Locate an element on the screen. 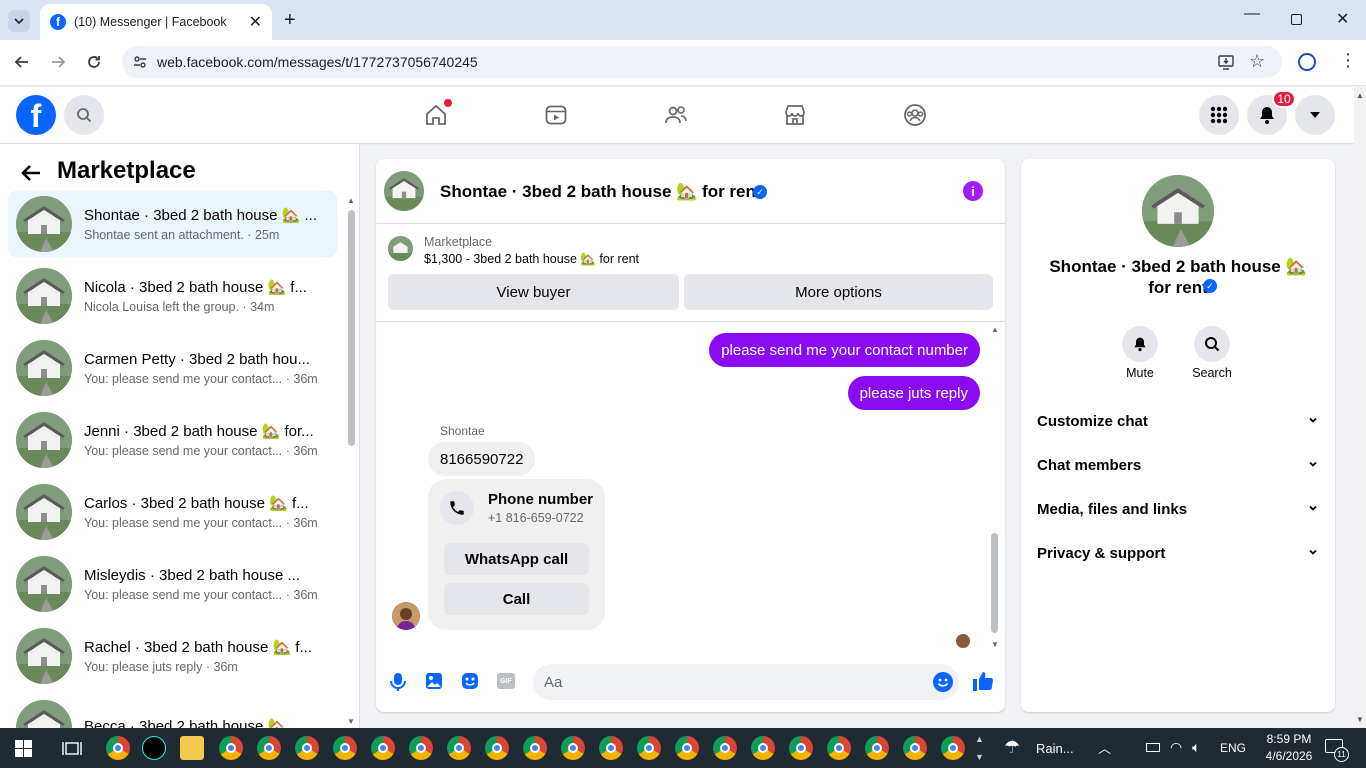 Image resolution: width=1366 pixels, height=768 pixels. listing-thumbnail is located at coordinates (400, 248).